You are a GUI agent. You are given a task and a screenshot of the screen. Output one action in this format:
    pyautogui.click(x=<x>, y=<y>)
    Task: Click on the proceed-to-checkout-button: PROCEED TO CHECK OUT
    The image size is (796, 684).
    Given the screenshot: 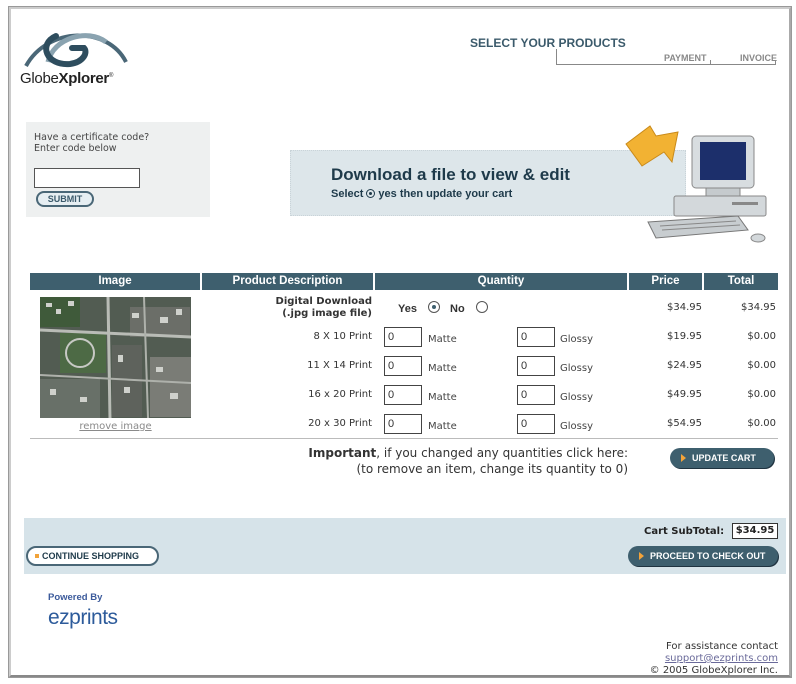 What is the action you would take?
    pyautogui.click(x=703, y=556)
    